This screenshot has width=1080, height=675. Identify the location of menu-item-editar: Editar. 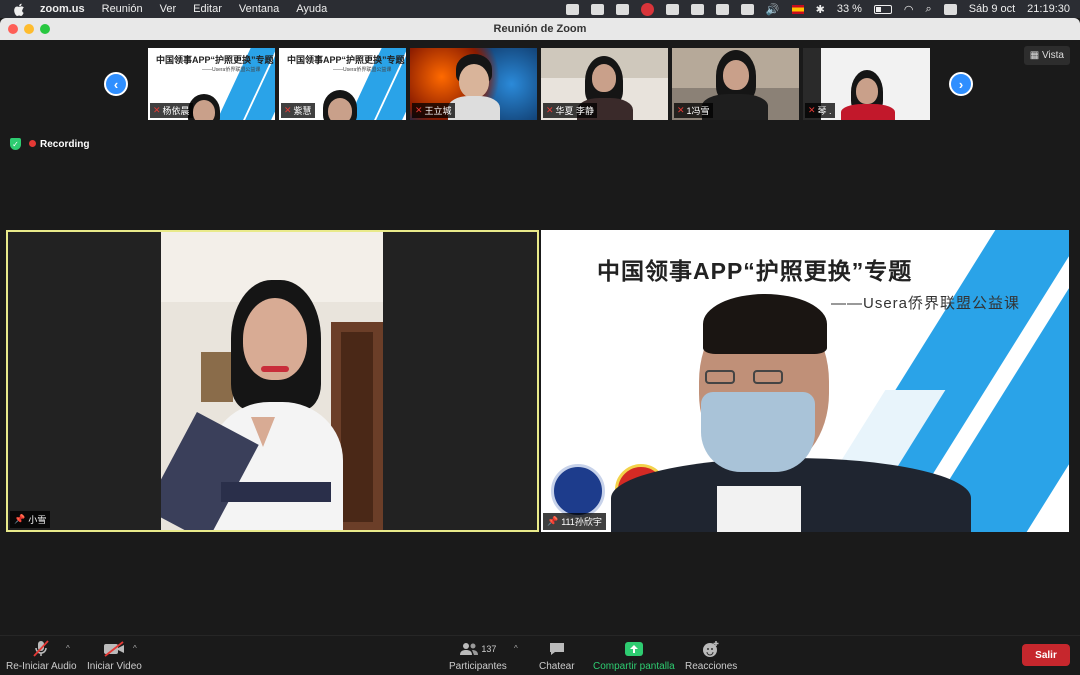
(207, 9).